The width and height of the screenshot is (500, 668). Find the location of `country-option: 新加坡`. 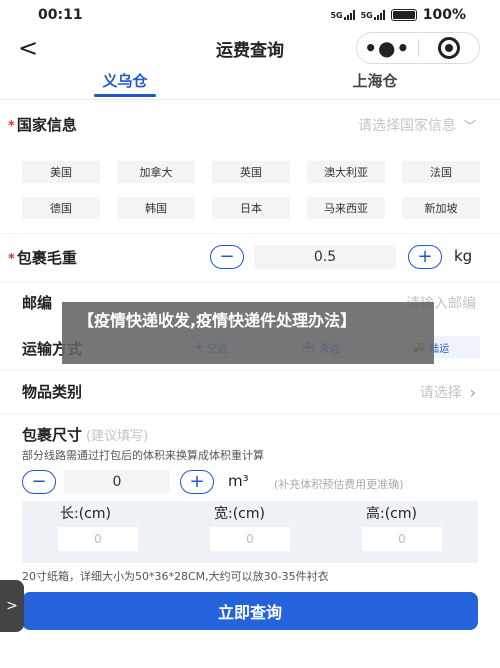

country-option: 新加坡 is located at coordinates (441, 208).